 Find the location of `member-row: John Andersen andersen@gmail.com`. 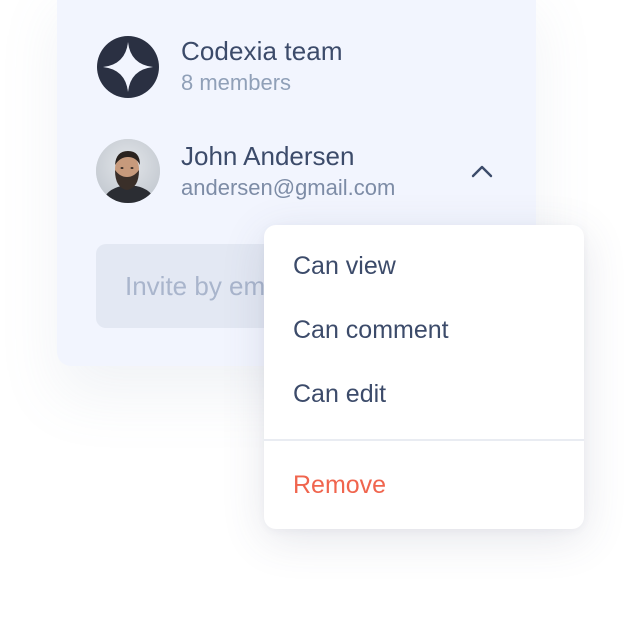

member-row: John Andersen andersen@gmail.com is located at coordinates (296, 171).